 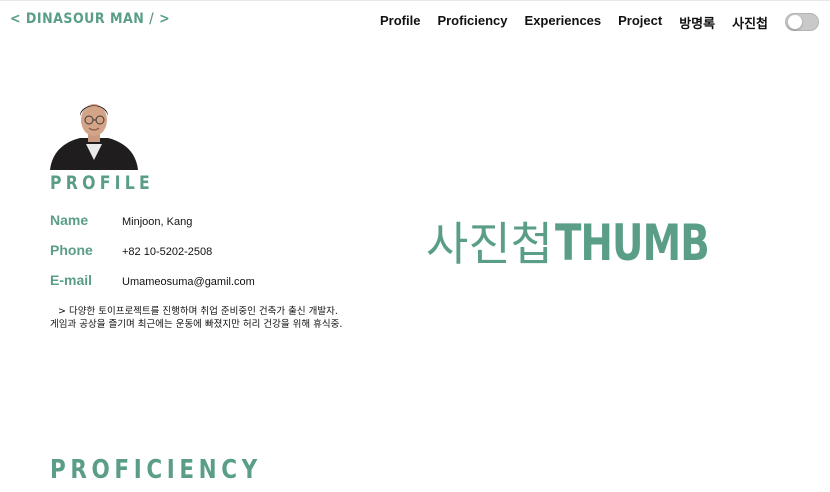 I want to click on info-label: Name, so click(x=69, y=220).